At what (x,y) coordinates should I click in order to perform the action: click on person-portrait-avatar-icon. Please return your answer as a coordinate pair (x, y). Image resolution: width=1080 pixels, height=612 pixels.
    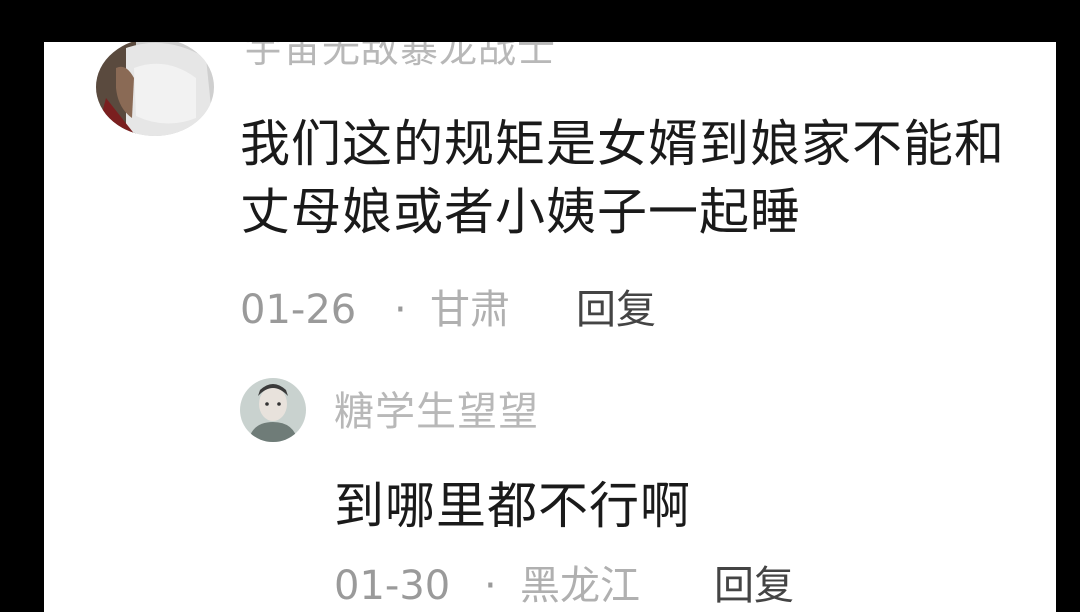
    Looking at the image, I should click on (273, 410).